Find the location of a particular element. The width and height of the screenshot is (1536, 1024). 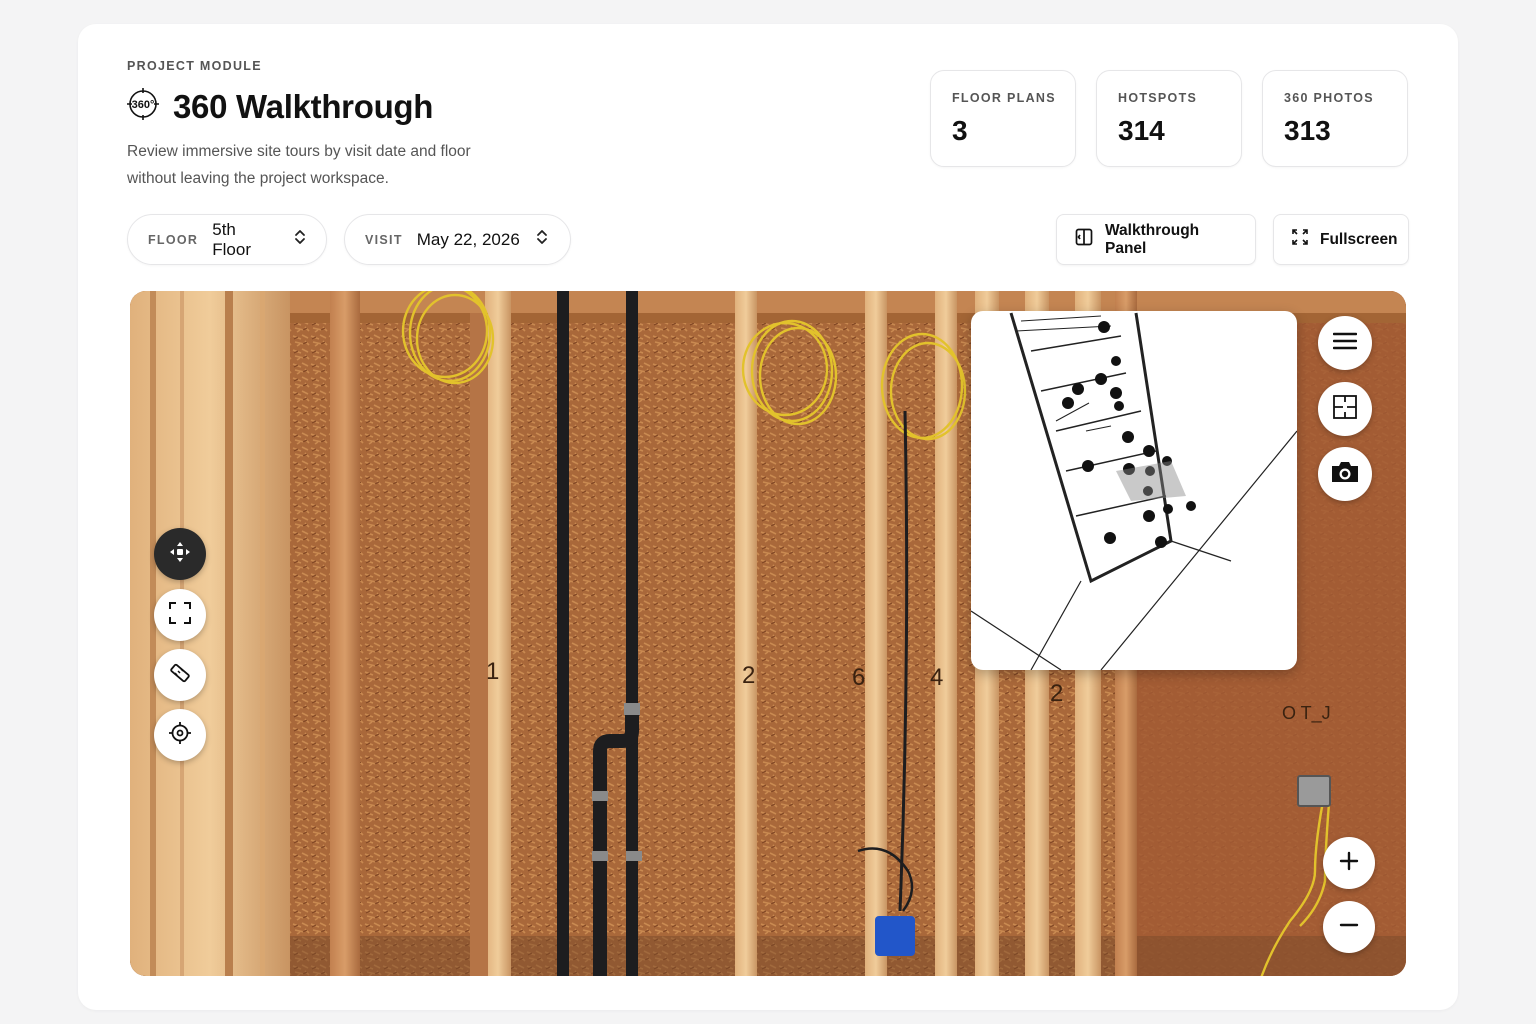

menu-icon is located at coordinates (1345, 343).